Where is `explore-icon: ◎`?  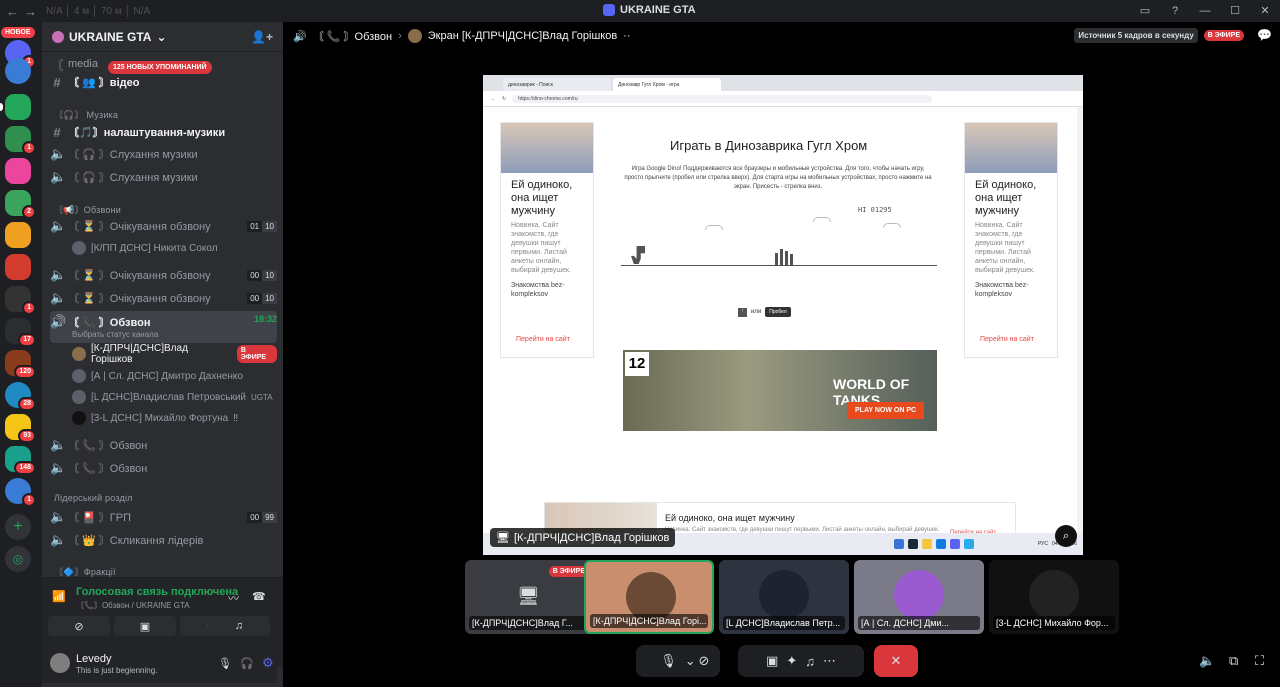 explore-icon: ◎ is located at coordinates (18, 559).